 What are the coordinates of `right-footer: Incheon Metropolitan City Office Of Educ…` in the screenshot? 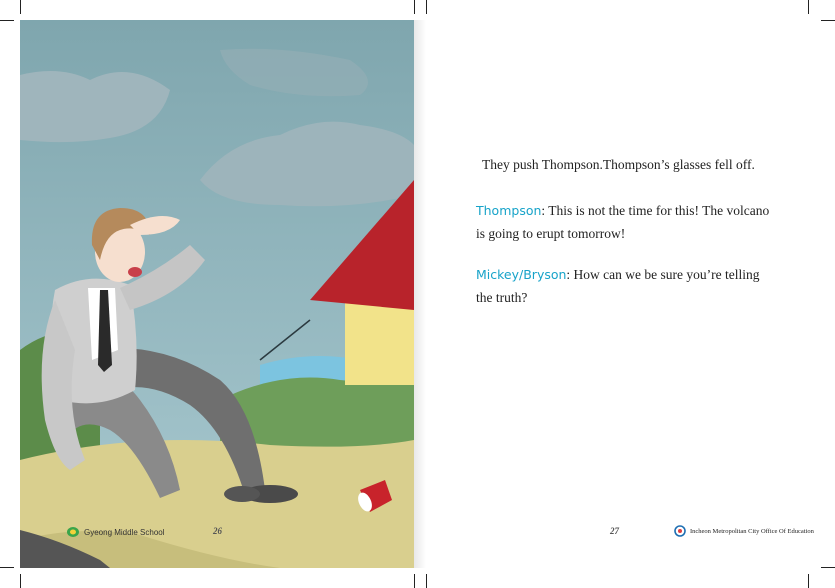 It's located at (744, 531).